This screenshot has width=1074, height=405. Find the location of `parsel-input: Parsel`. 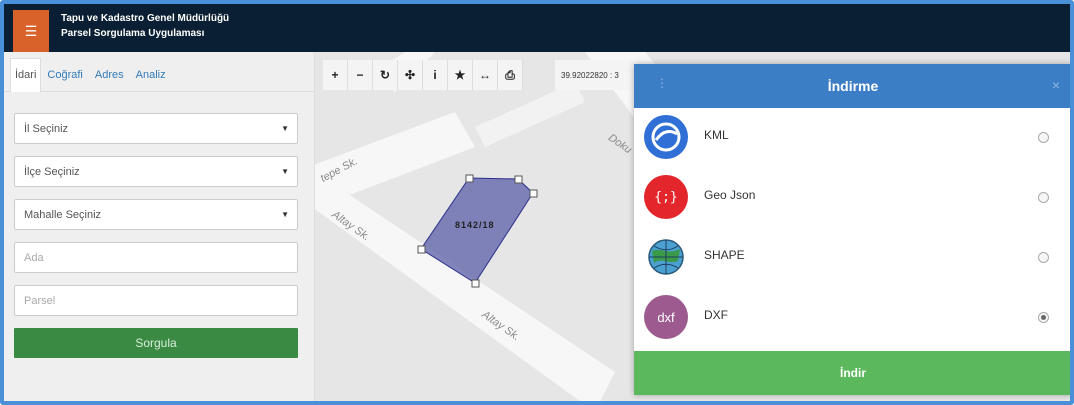

parsel-input: Parsel is located at coordinates (156, 300).